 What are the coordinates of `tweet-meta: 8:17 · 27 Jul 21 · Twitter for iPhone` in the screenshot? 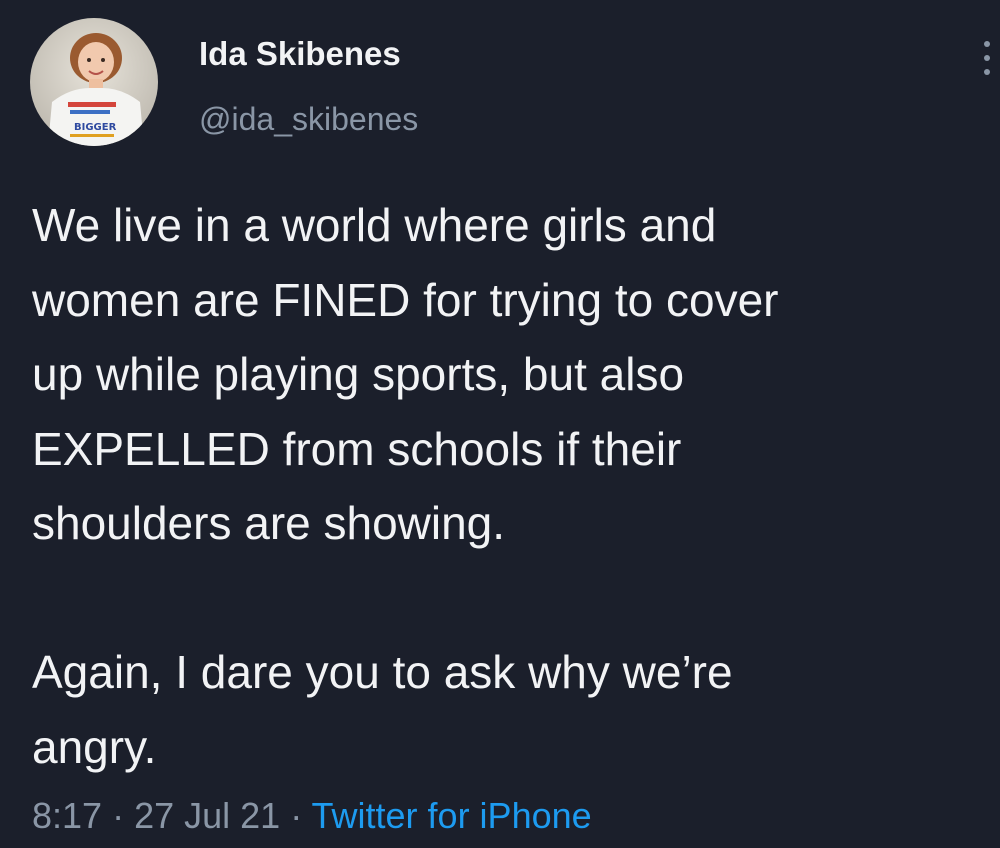 It's located at (312, 816).